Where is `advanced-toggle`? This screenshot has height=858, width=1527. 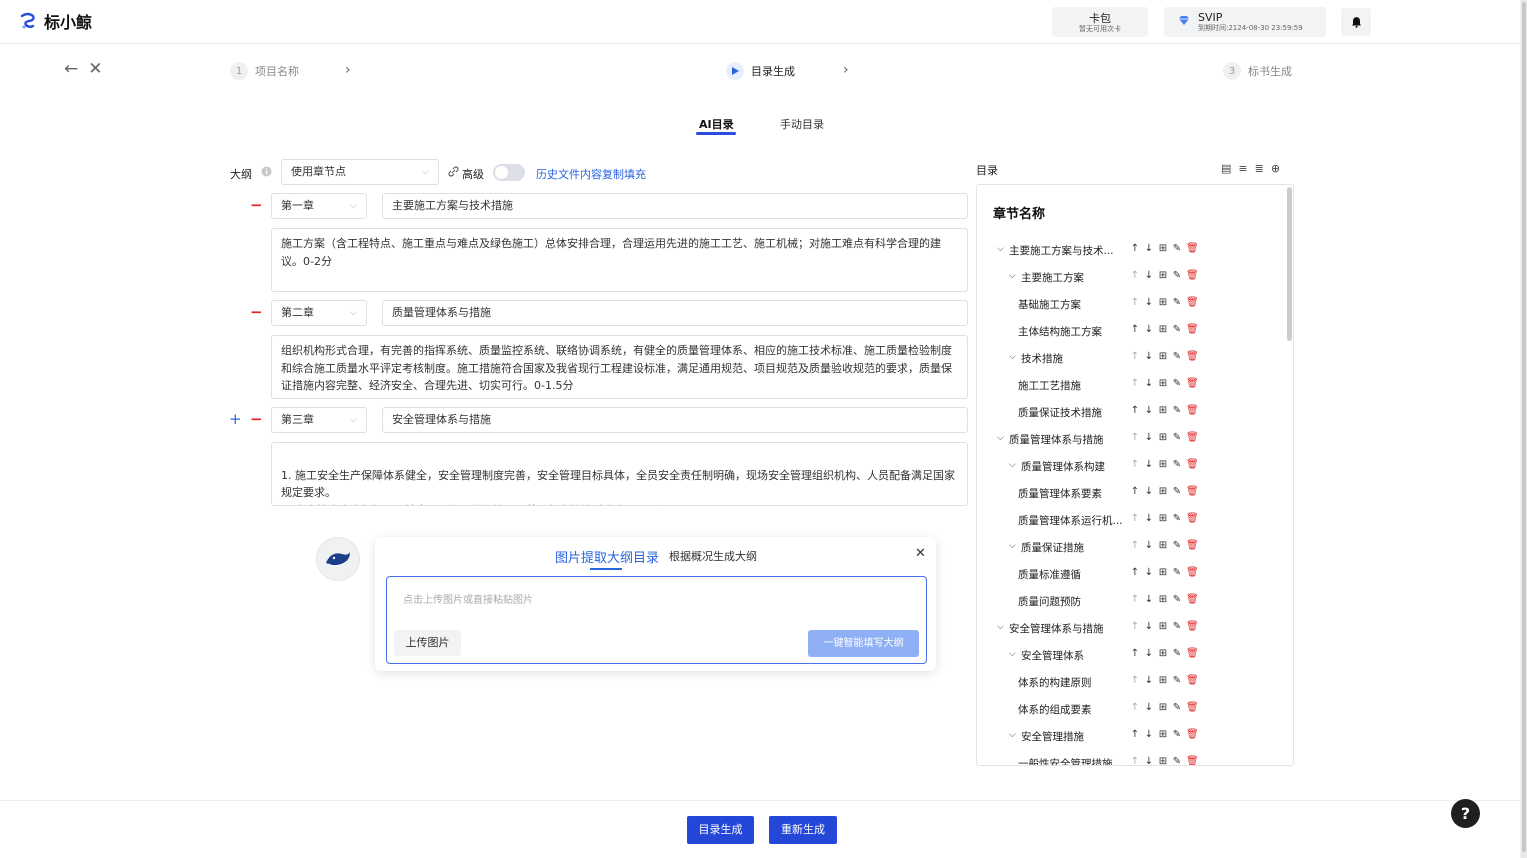
advanced-toggle is located at coordinates (509, 172).